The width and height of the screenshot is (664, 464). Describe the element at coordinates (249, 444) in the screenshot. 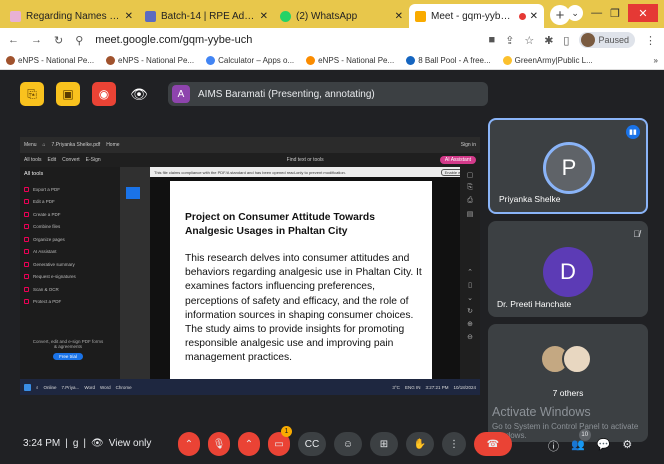

I see `camera-options-chevron-icon: ⌃` at that location.